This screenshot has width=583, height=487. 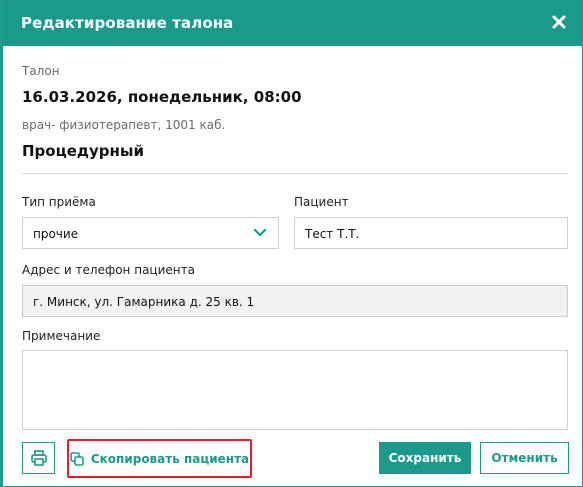 I want to click on doctor-info: врач- физиотерапевт, 1001 каб., so click(x=124, y=125).